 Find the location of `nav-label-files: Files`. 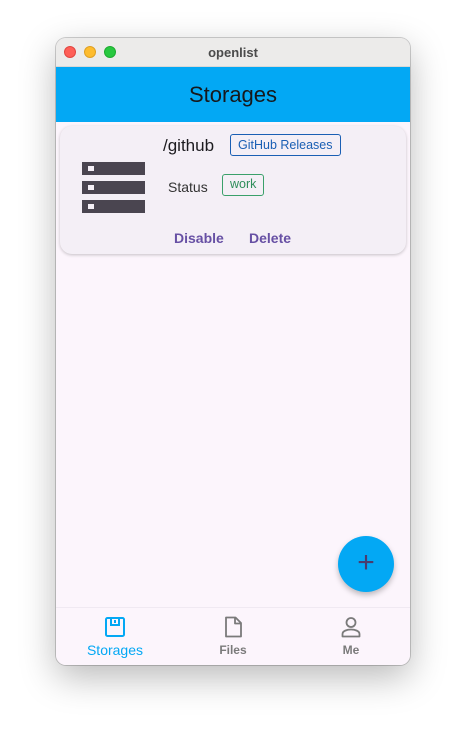

nav-label-files: Files is located at coordinates (233, 650).